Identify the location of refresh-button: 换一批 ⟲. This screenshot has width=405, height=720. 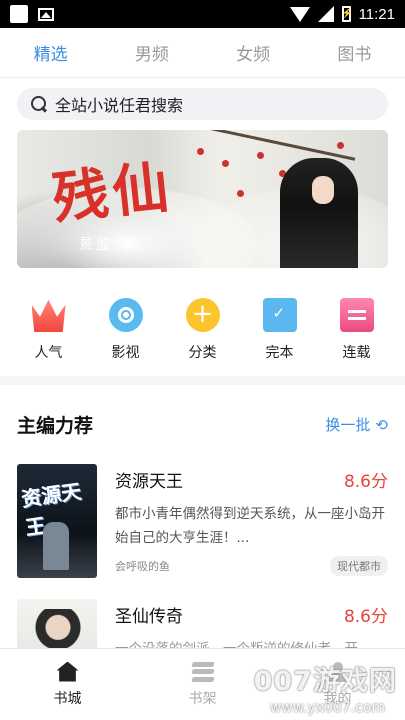
(356, 424).